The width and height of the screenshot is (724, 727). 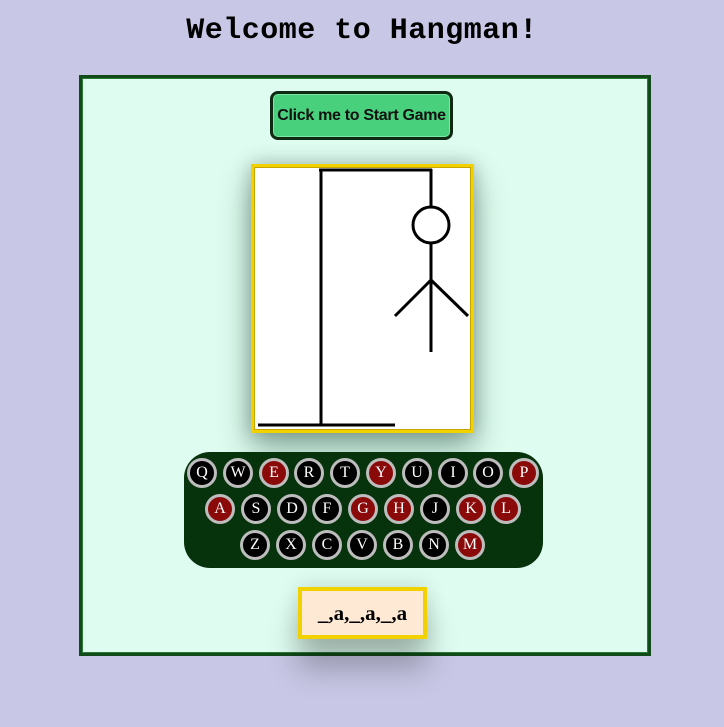 I want to click on key-v: V, so click(x=362, y=545).